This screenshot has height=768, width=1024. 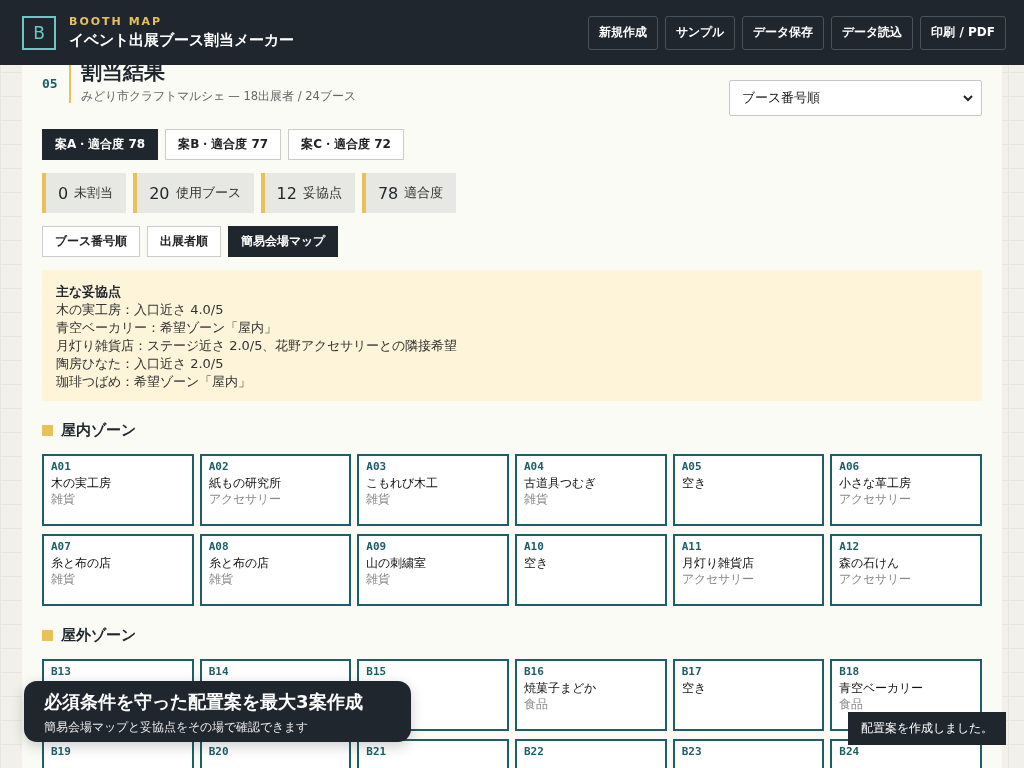 I want to click on exhibitor-name: 古道具つむぎ, so click(x=560, y=483).